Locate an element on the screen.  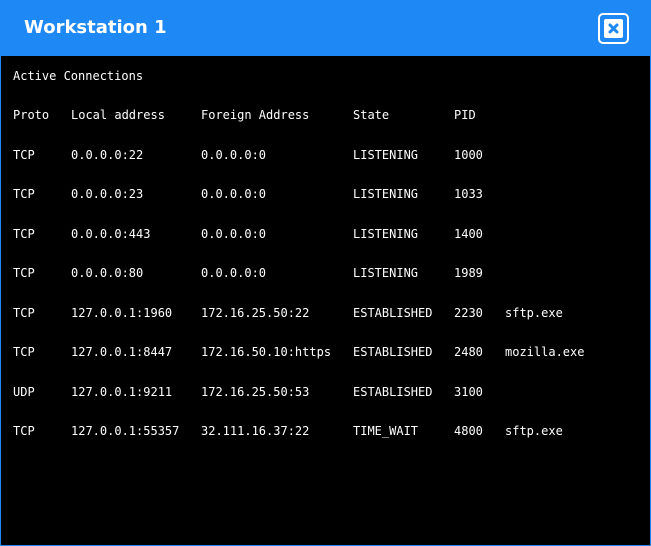
cell-local-address: 0.0.0.0:443 is located at coordinates (111, 234).